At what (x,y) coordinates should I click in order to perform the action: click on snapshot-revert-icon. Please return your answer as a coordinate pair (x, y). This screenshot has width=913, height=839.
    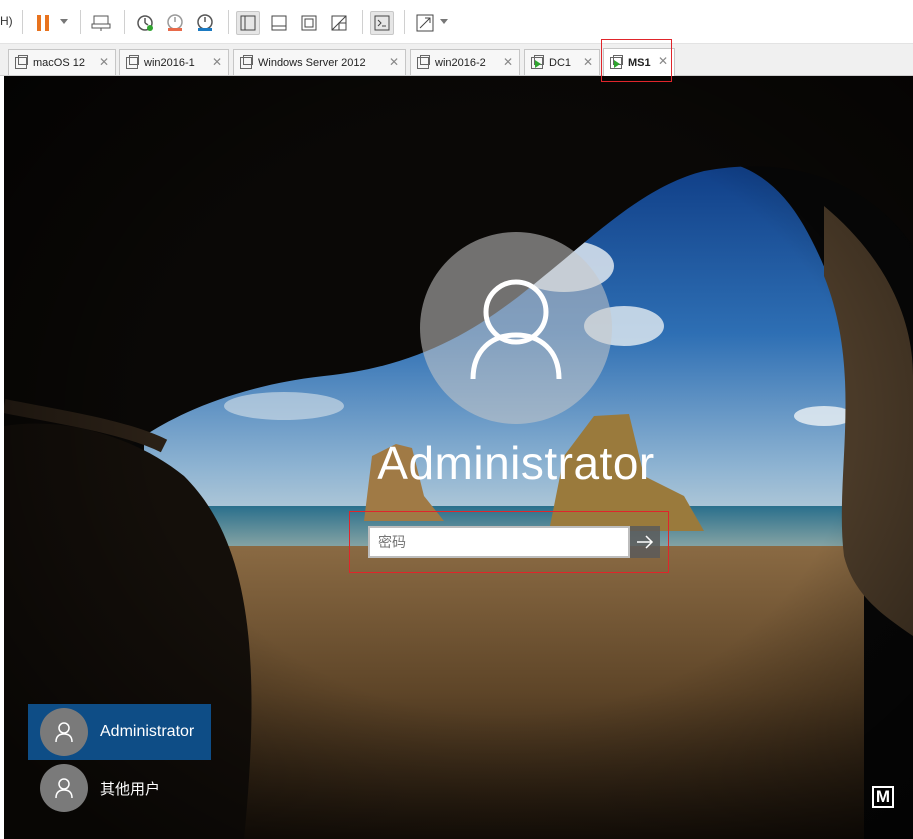
    Looking at the image, I should click on (175, 23).